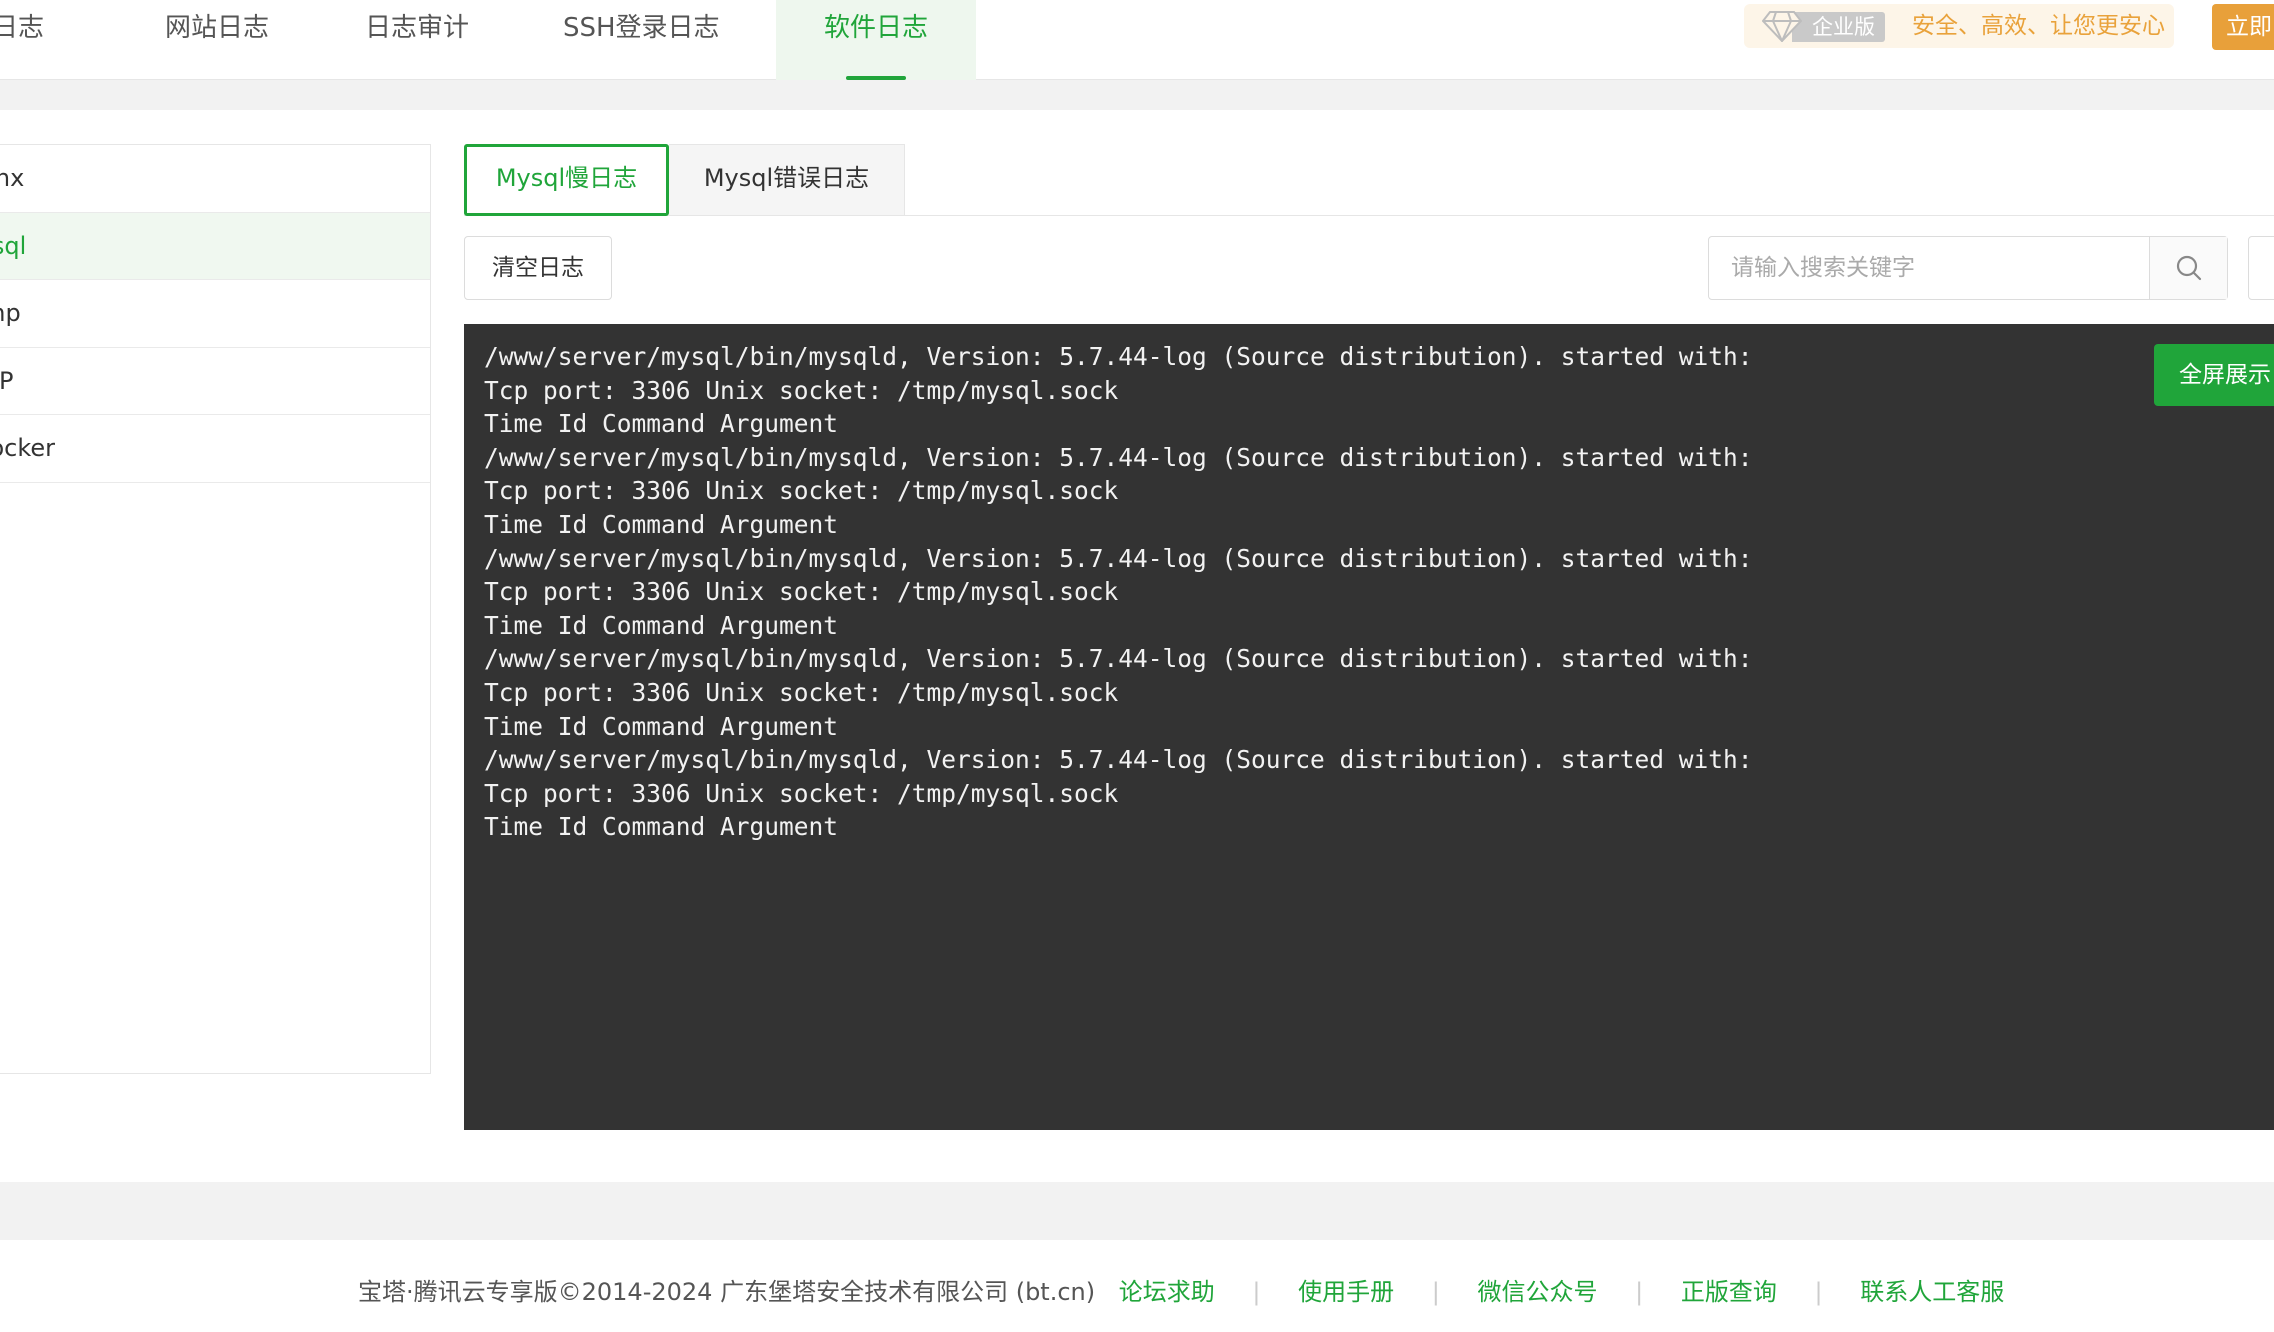 Image resolution: width=2274 pixels, height=1332 pixels. What do you see at coordinates (1782, 26) in the screenshot?
I see `diamond-icon` at bounding box center [1782, 26].